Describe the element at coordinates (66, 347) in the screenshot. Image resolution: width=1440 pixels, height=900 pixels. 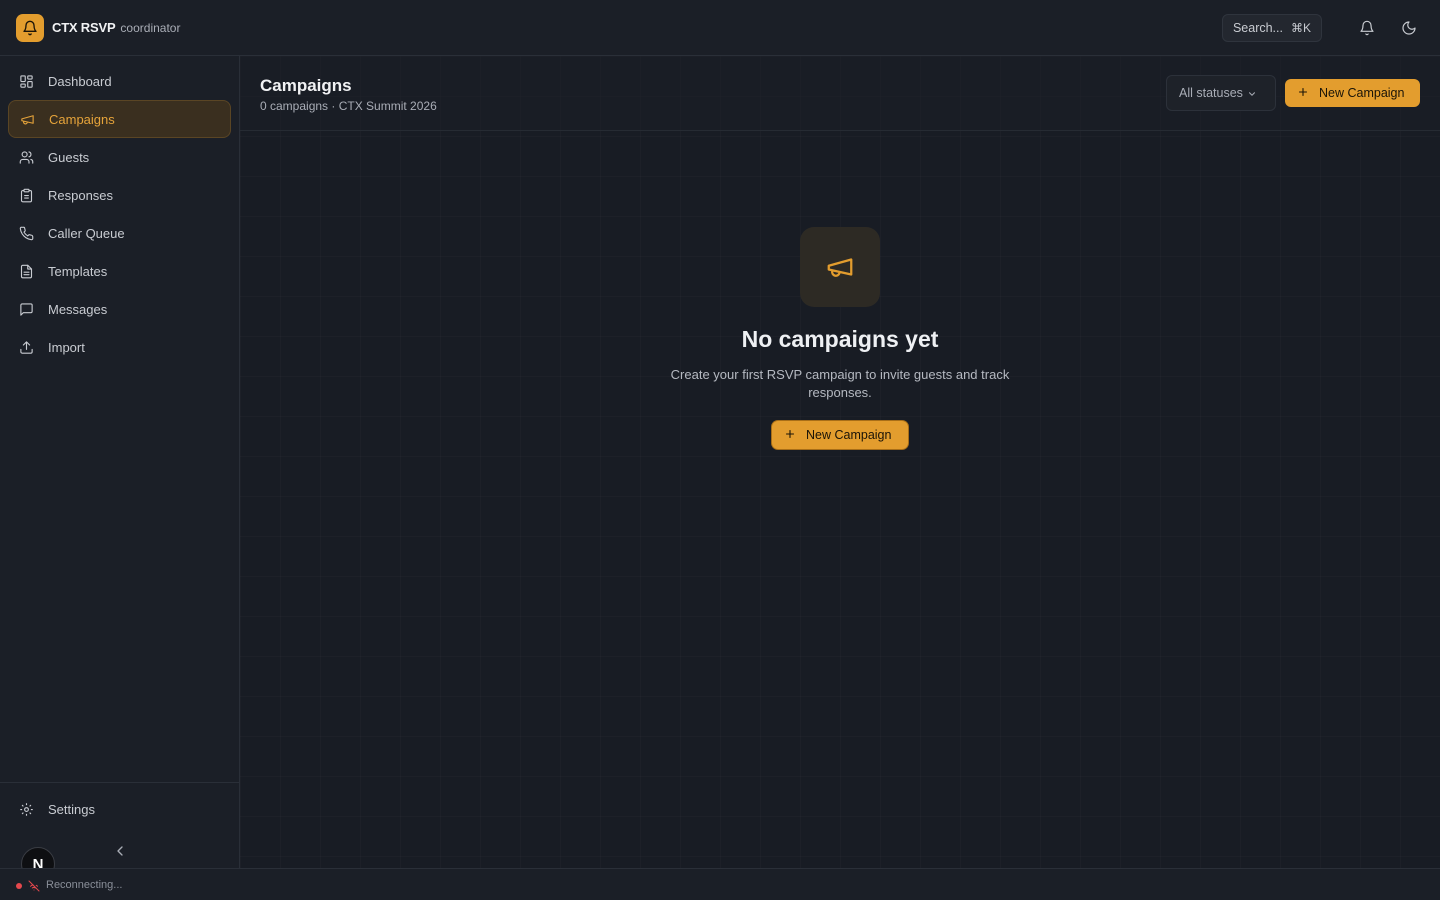
I see `sidebar-item-label: Import` at that location.